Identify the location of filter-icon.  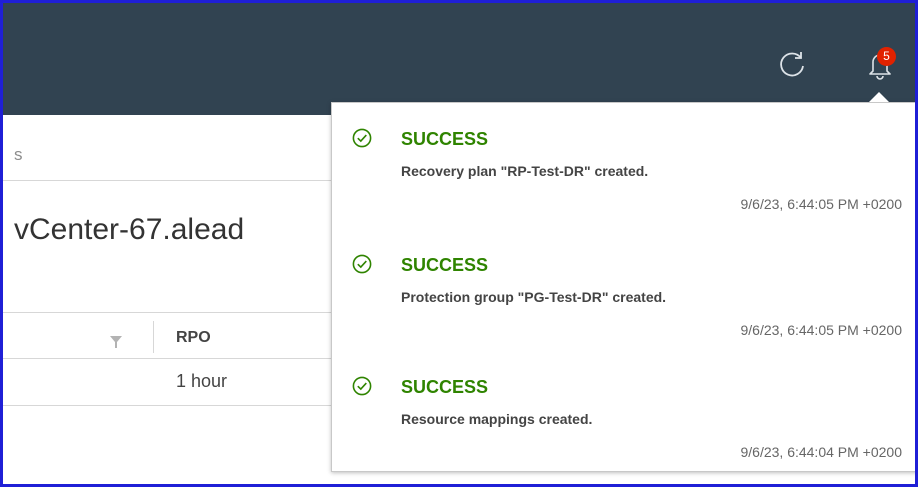
(116, 342).